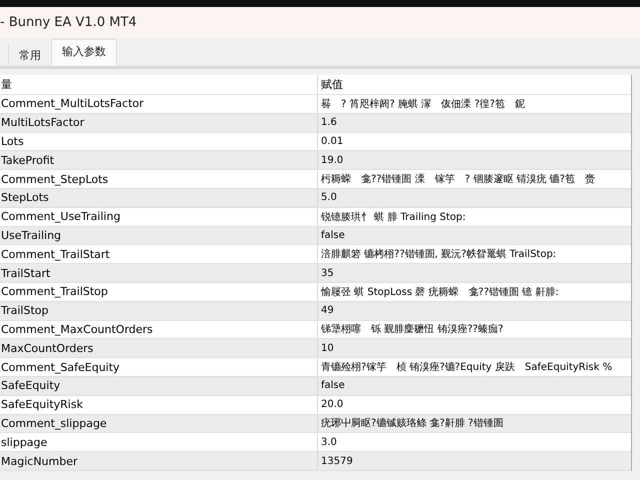  I want to click on table-cell-text: 锐镱腠珙忄 蜞 腓 Trailing Stop:, so click(393, 217).